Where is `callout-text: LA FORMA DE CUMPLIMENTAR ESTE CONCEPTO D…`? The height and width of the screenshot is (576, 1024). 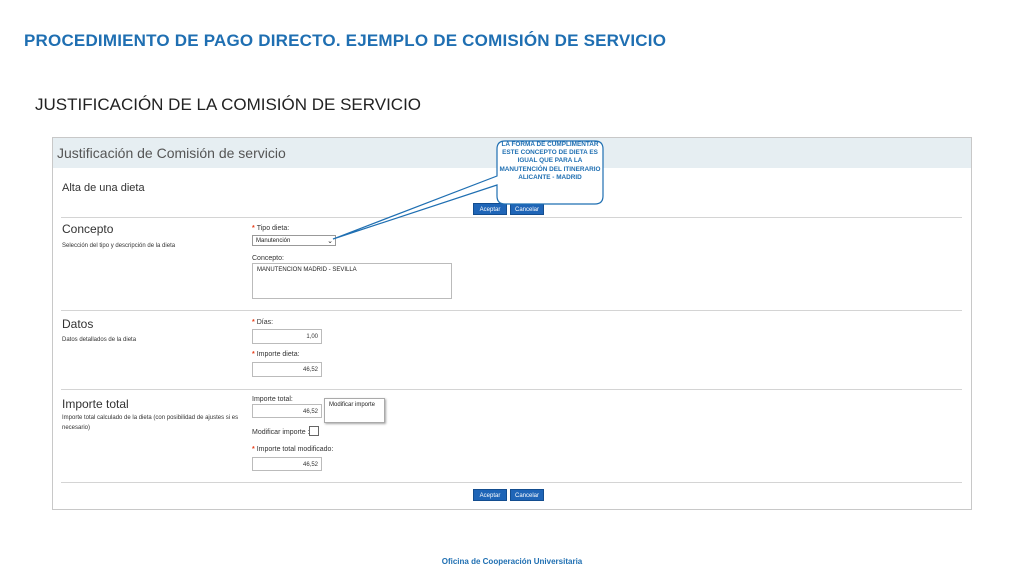 callout-text: LA FORMA DE CUMPLIMENTAR ESTE CONCEPTO D… is located at coordinates (550, 161).